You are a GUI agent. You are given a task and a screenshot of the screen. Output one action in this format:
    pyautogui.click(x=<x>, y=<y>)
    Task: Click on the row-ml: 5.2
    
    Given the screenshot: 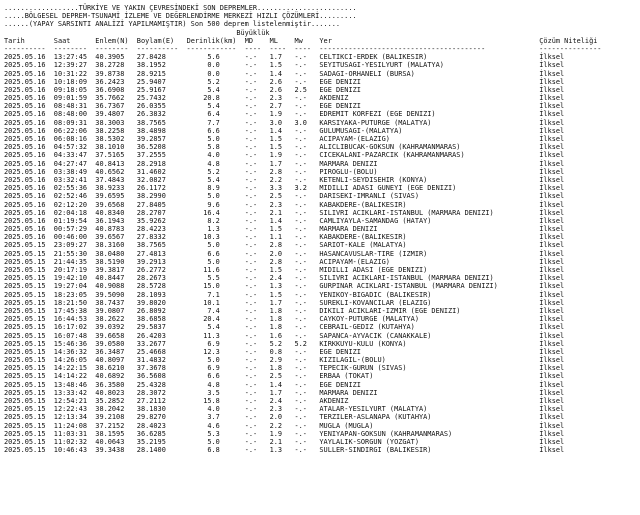 What is the action you would take?
    pyautogui.click(x=282, y=343)
    